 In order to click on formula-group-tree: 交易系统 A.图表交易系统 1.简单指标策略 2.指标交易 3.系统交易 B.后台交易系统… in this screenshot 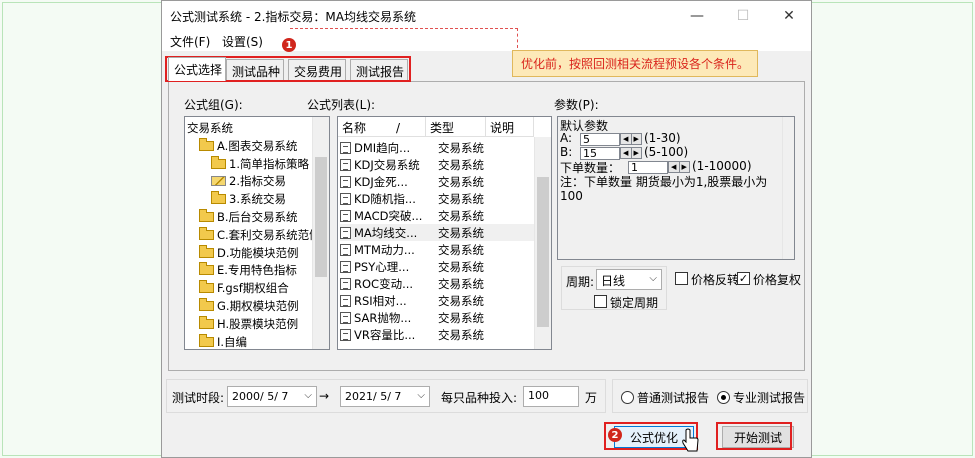, I will do `click(257, 233)`.